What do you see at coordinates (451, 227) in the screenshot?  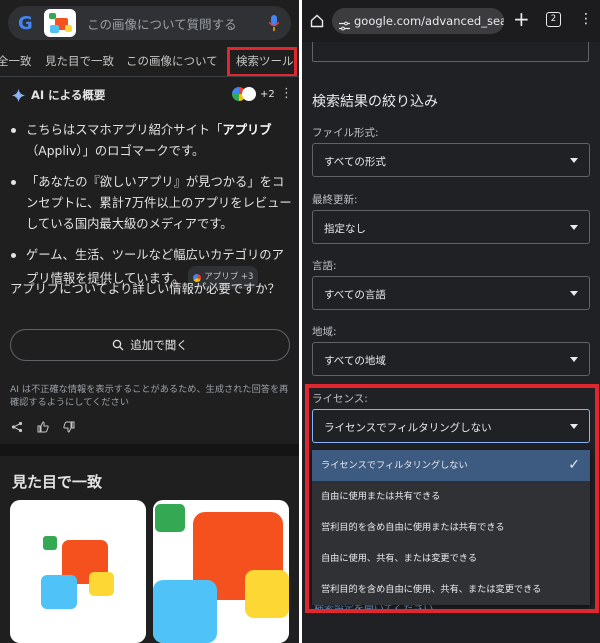 I see `last-update-select: 指定なし` at bounding box center [451, 227].